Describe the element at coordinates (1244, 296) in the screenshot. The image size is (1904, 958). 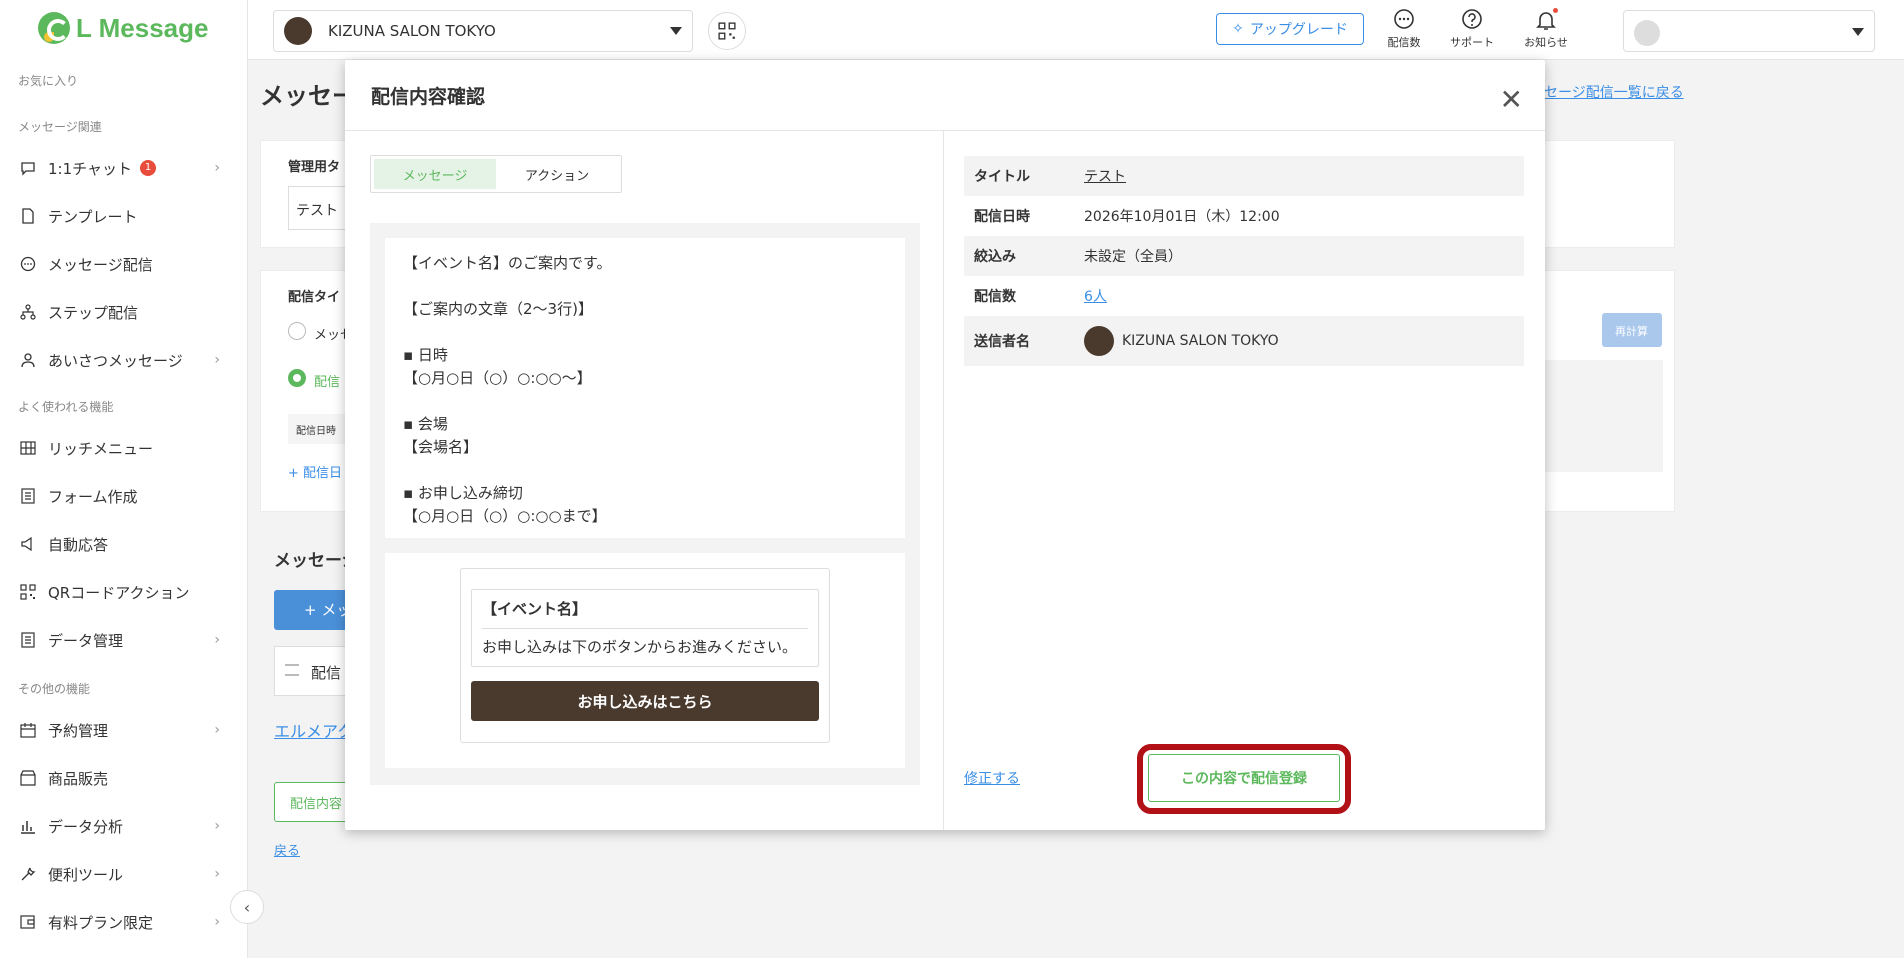
I see `info-row-count: 配信数 6人` at that location.